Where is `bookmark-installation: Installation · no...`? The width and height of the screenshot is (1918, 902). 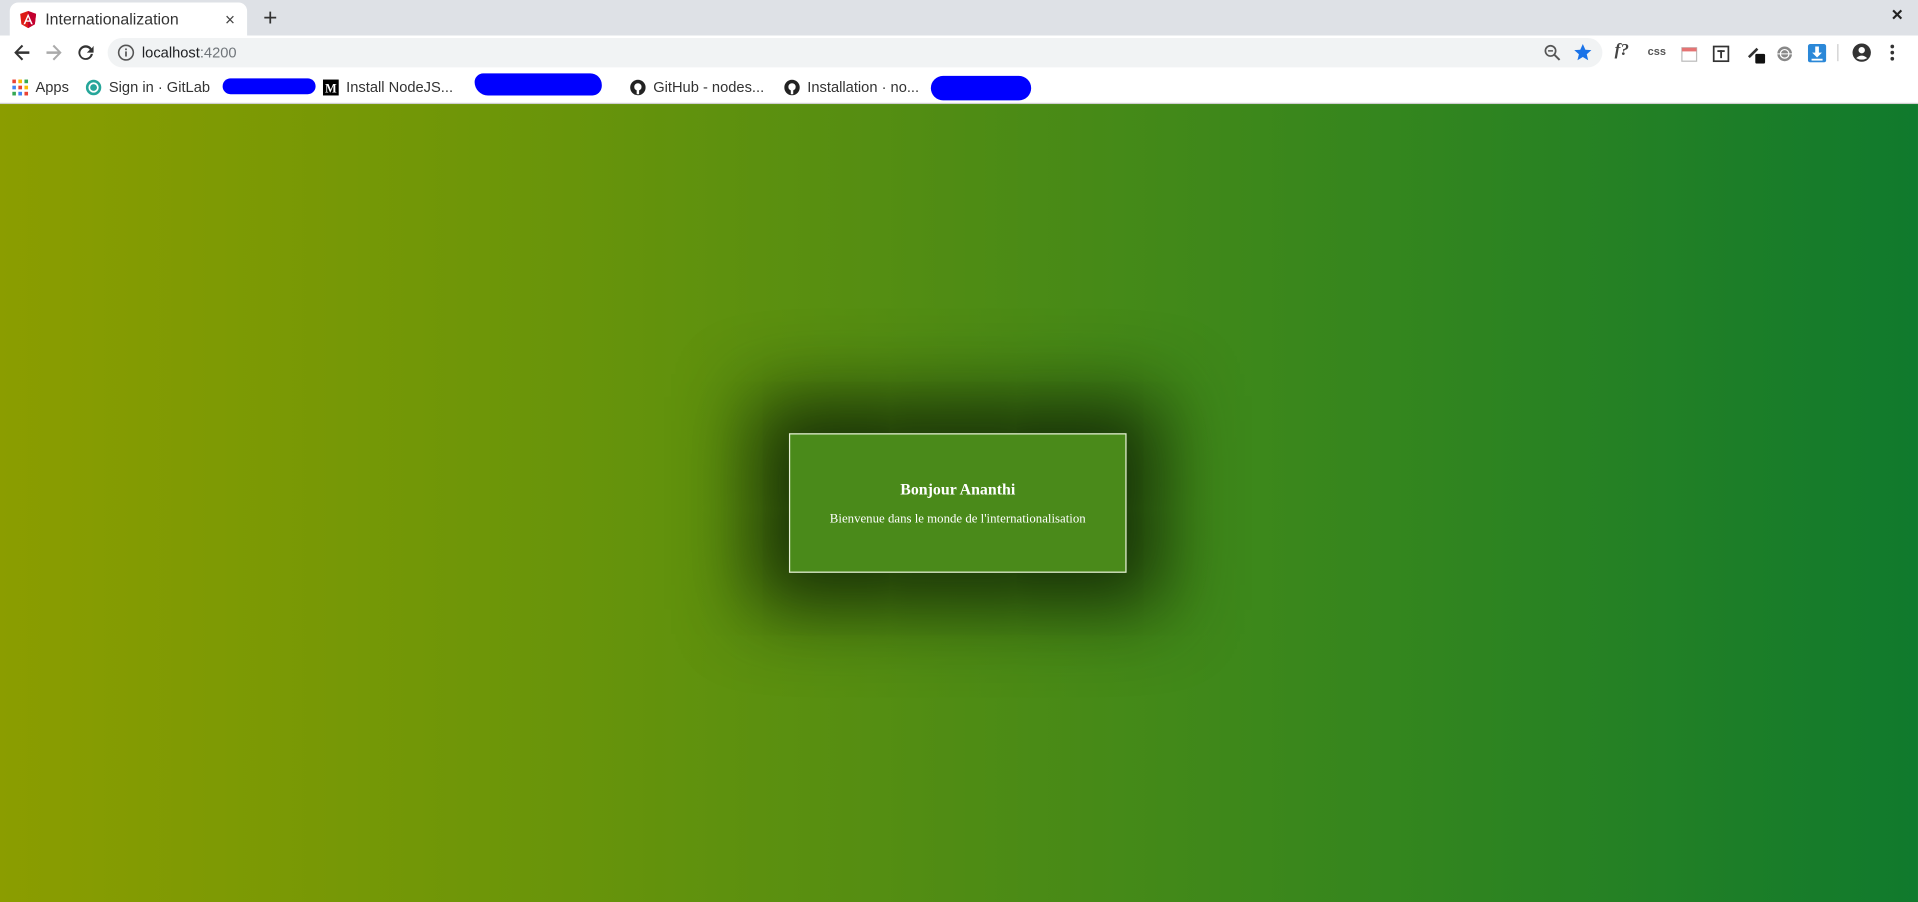
bookmark-installation: Installation · no... is located at coordinates (851, 87).